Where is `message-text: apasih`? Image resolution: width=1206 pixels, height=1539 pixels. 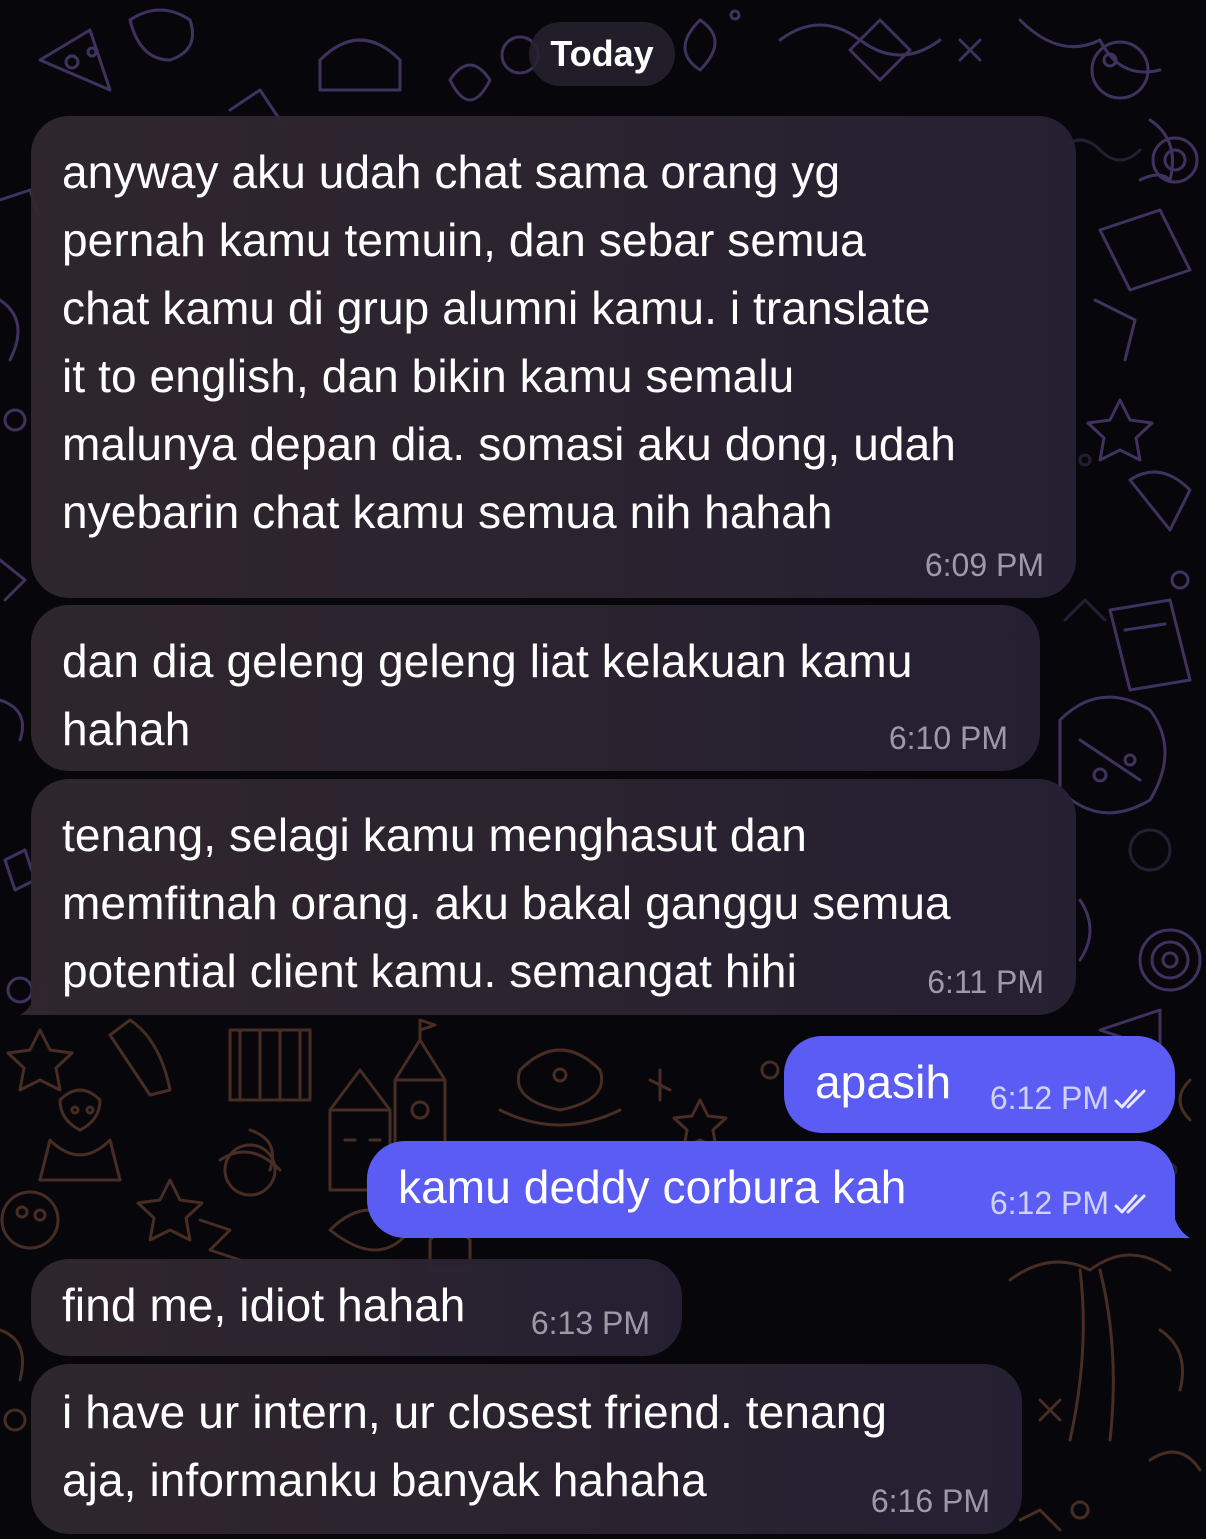 message-text: apasih is located at coordinates (883, 1082).